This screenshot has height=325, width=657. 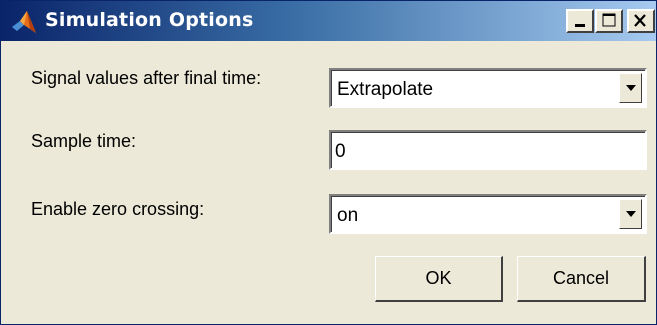 What do you see at coordinates (488, 88) in the screenshot?
I see `signal-values-dropdown: Extrapolate` at bounding box center [488, 88].